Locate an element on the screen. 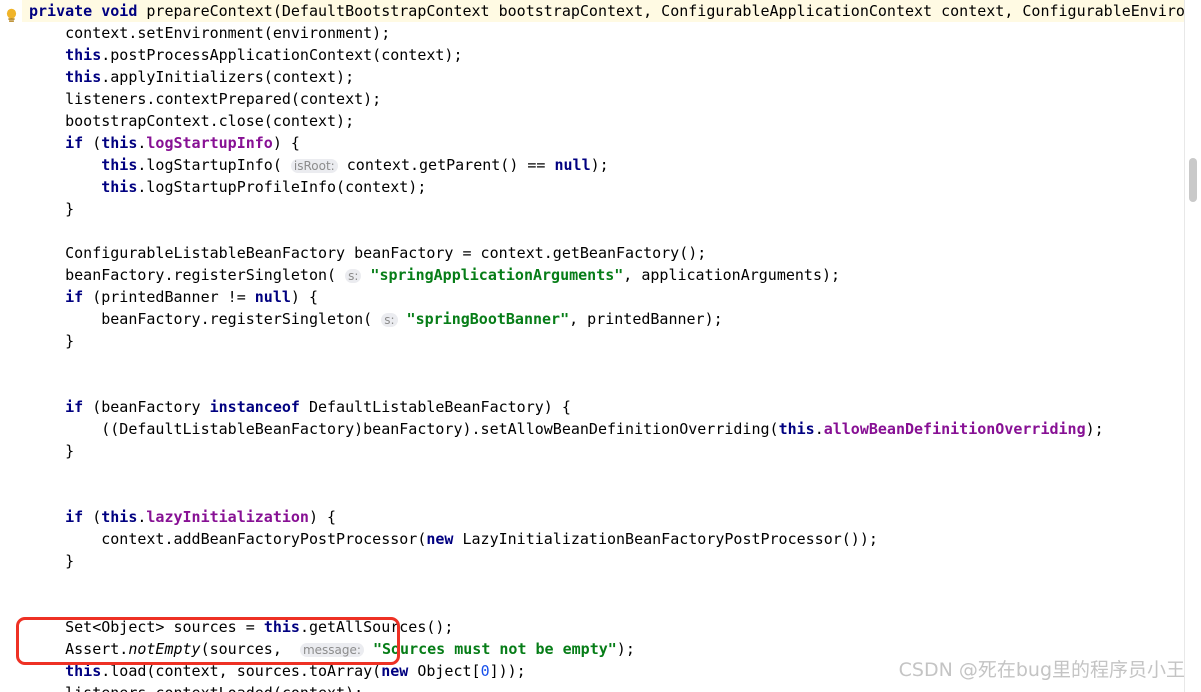  code-token: 0 is located at coordinates (485, 671).